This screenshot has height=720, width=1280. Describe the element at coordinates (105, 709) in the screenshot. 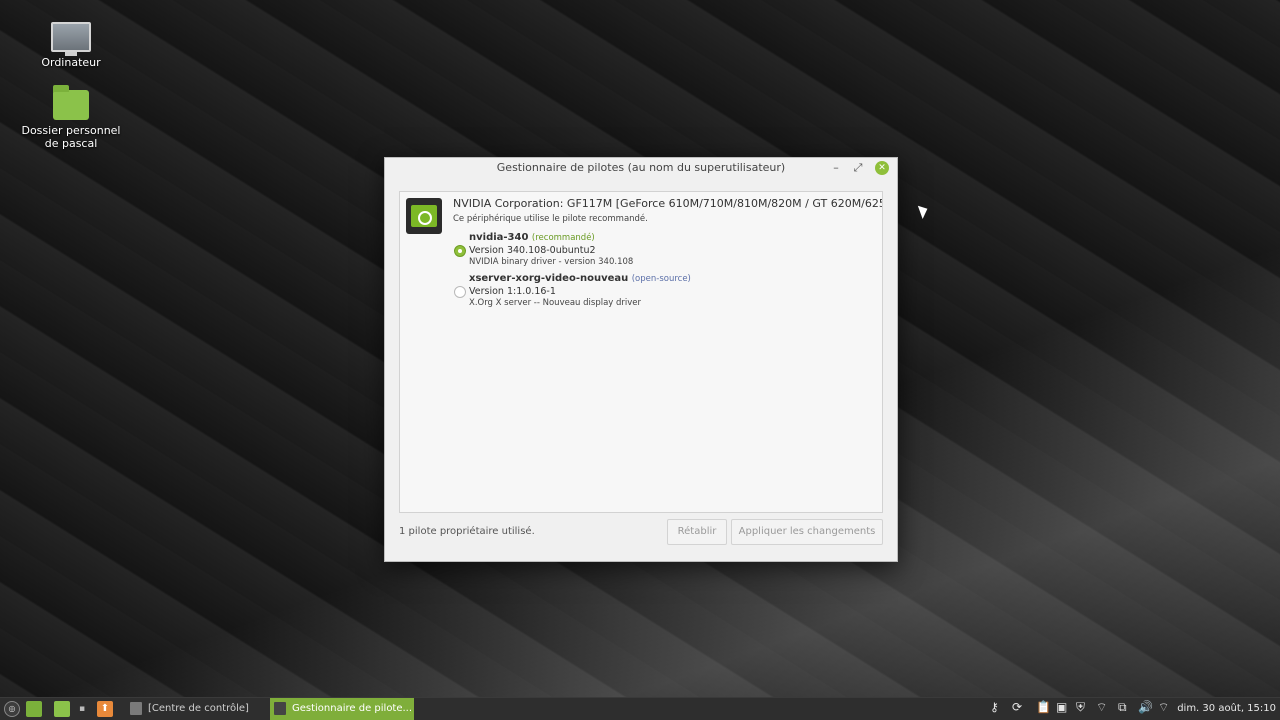

I see `update-manager-icon: ⬆` at that location.